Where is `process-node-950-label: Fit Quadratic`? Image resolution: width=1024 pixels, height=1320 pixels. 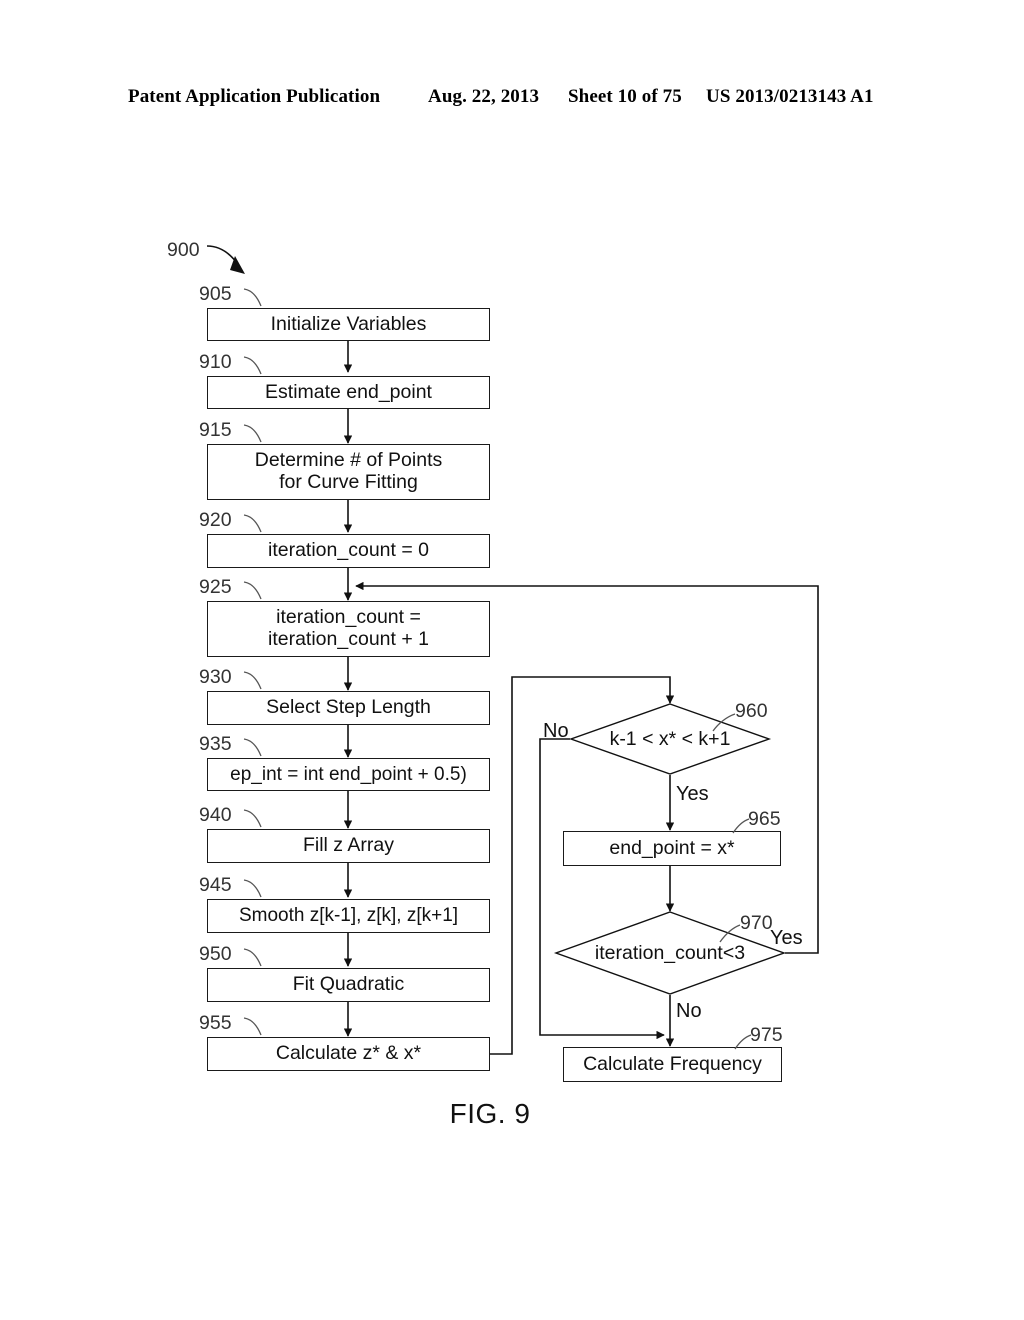 process-node-950-label: Fit Quadratic is located at coordinates (348, 984).